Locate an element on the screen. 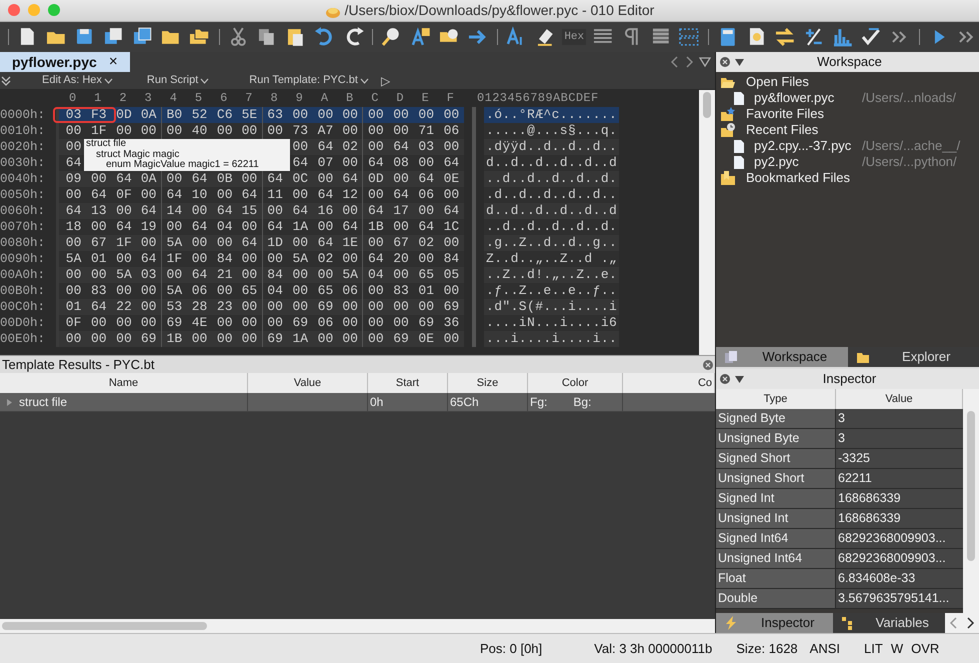  file-path: /Users/...ache__/ is located at coordinates (911, 146).